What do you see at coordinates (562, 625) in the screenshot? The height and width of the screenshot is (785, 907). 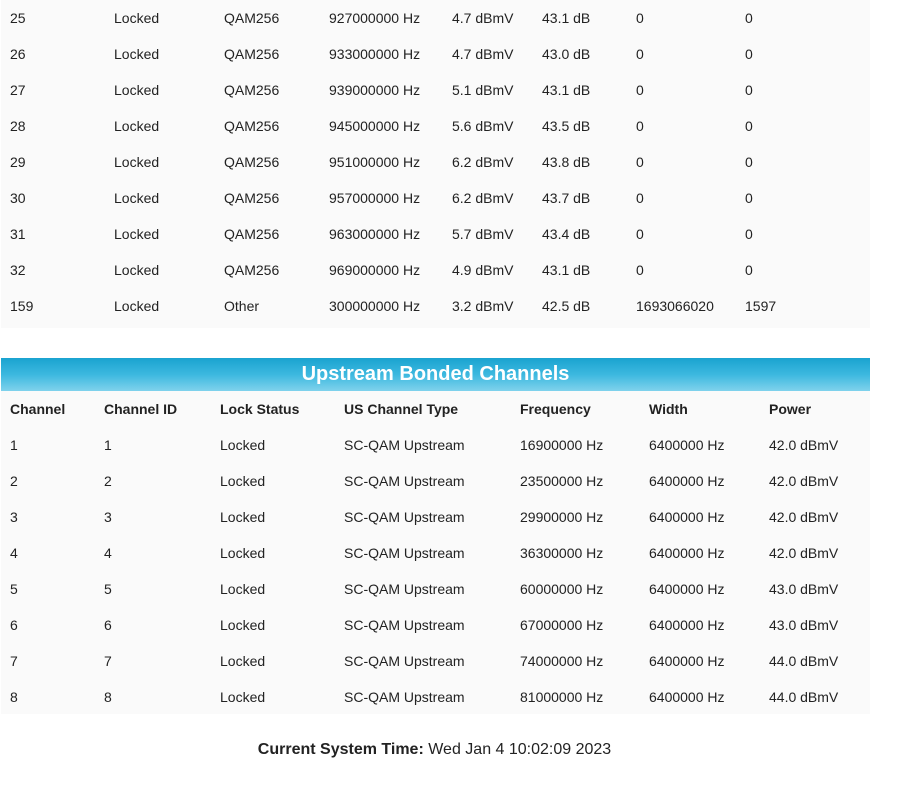 I see `us-frequency-cell: 67000000 Hz` at bounding box center [562, 625].